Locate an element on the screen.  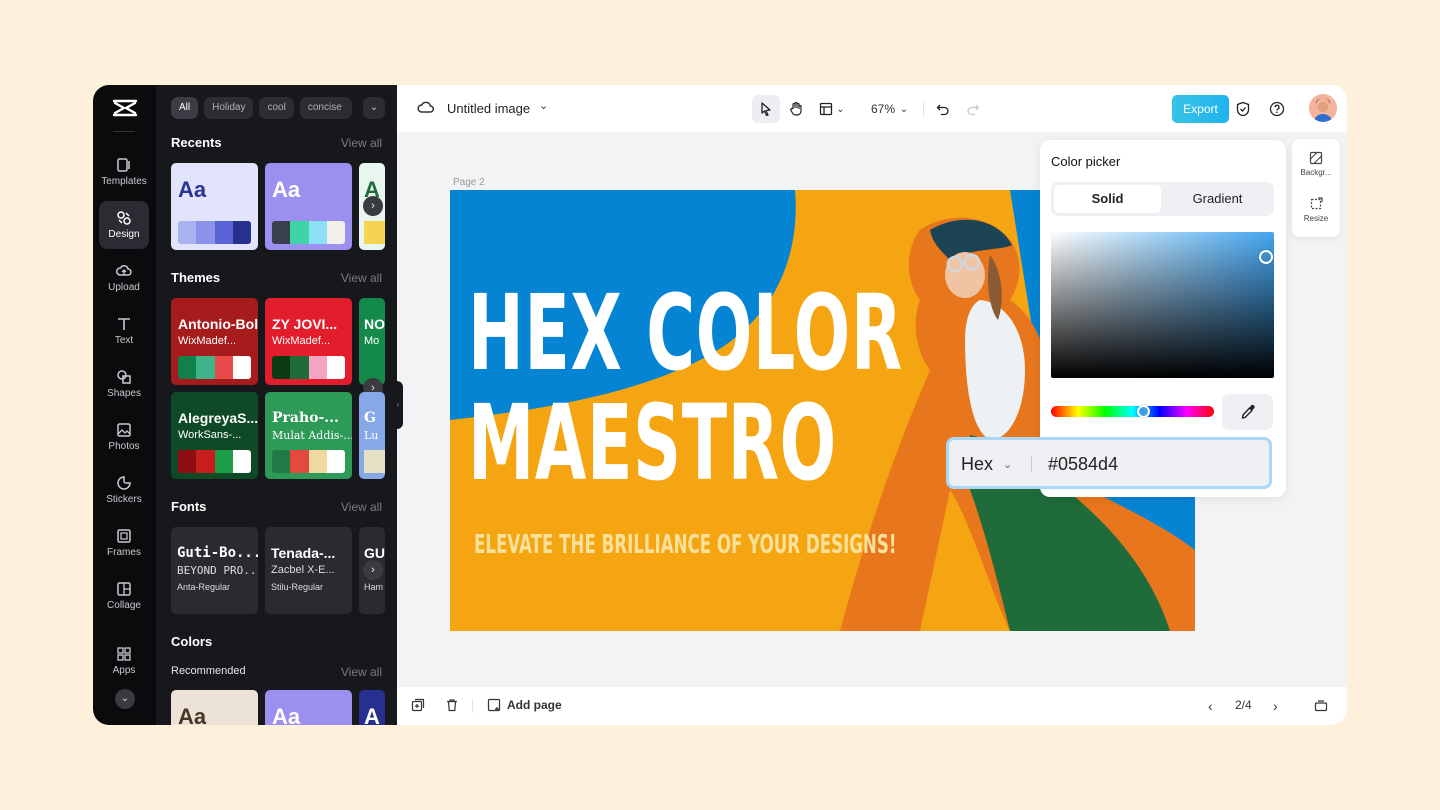
zoom-level: 67% is located at coordinates (883, 109).